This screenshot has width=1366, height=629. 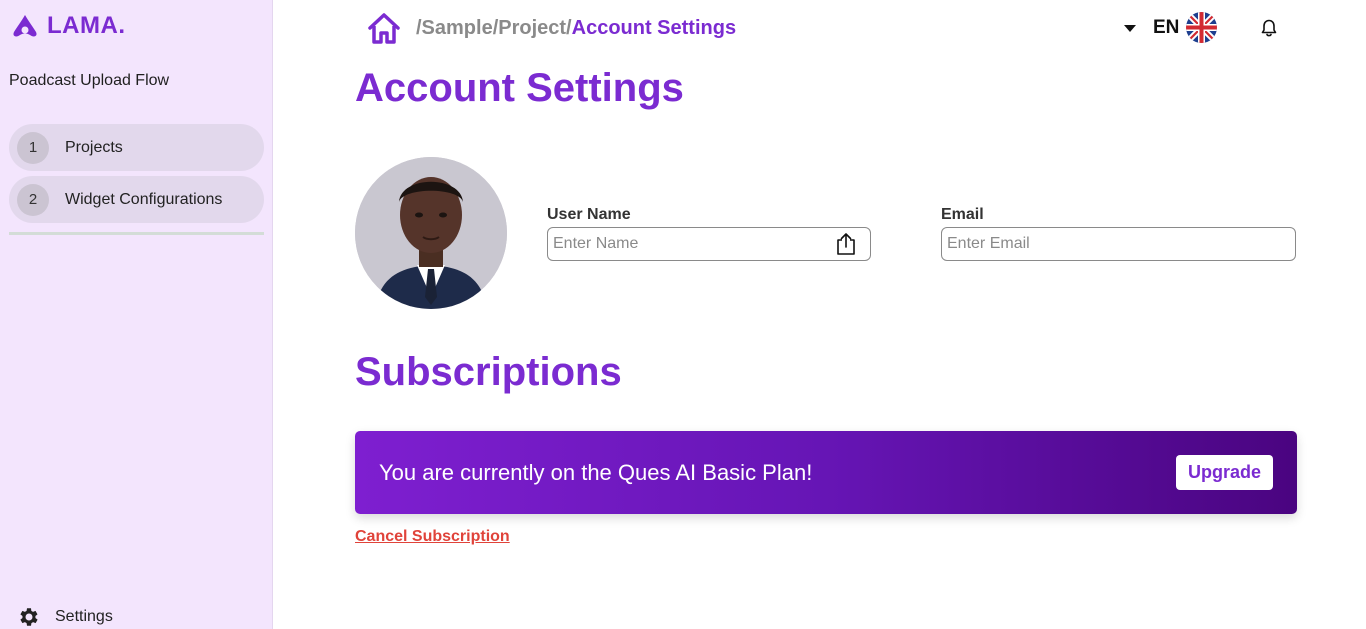 What do you see at coordinates (1269, 28) in the screenshot?
I see `bell-icon` at bounding box center [1269, 28].